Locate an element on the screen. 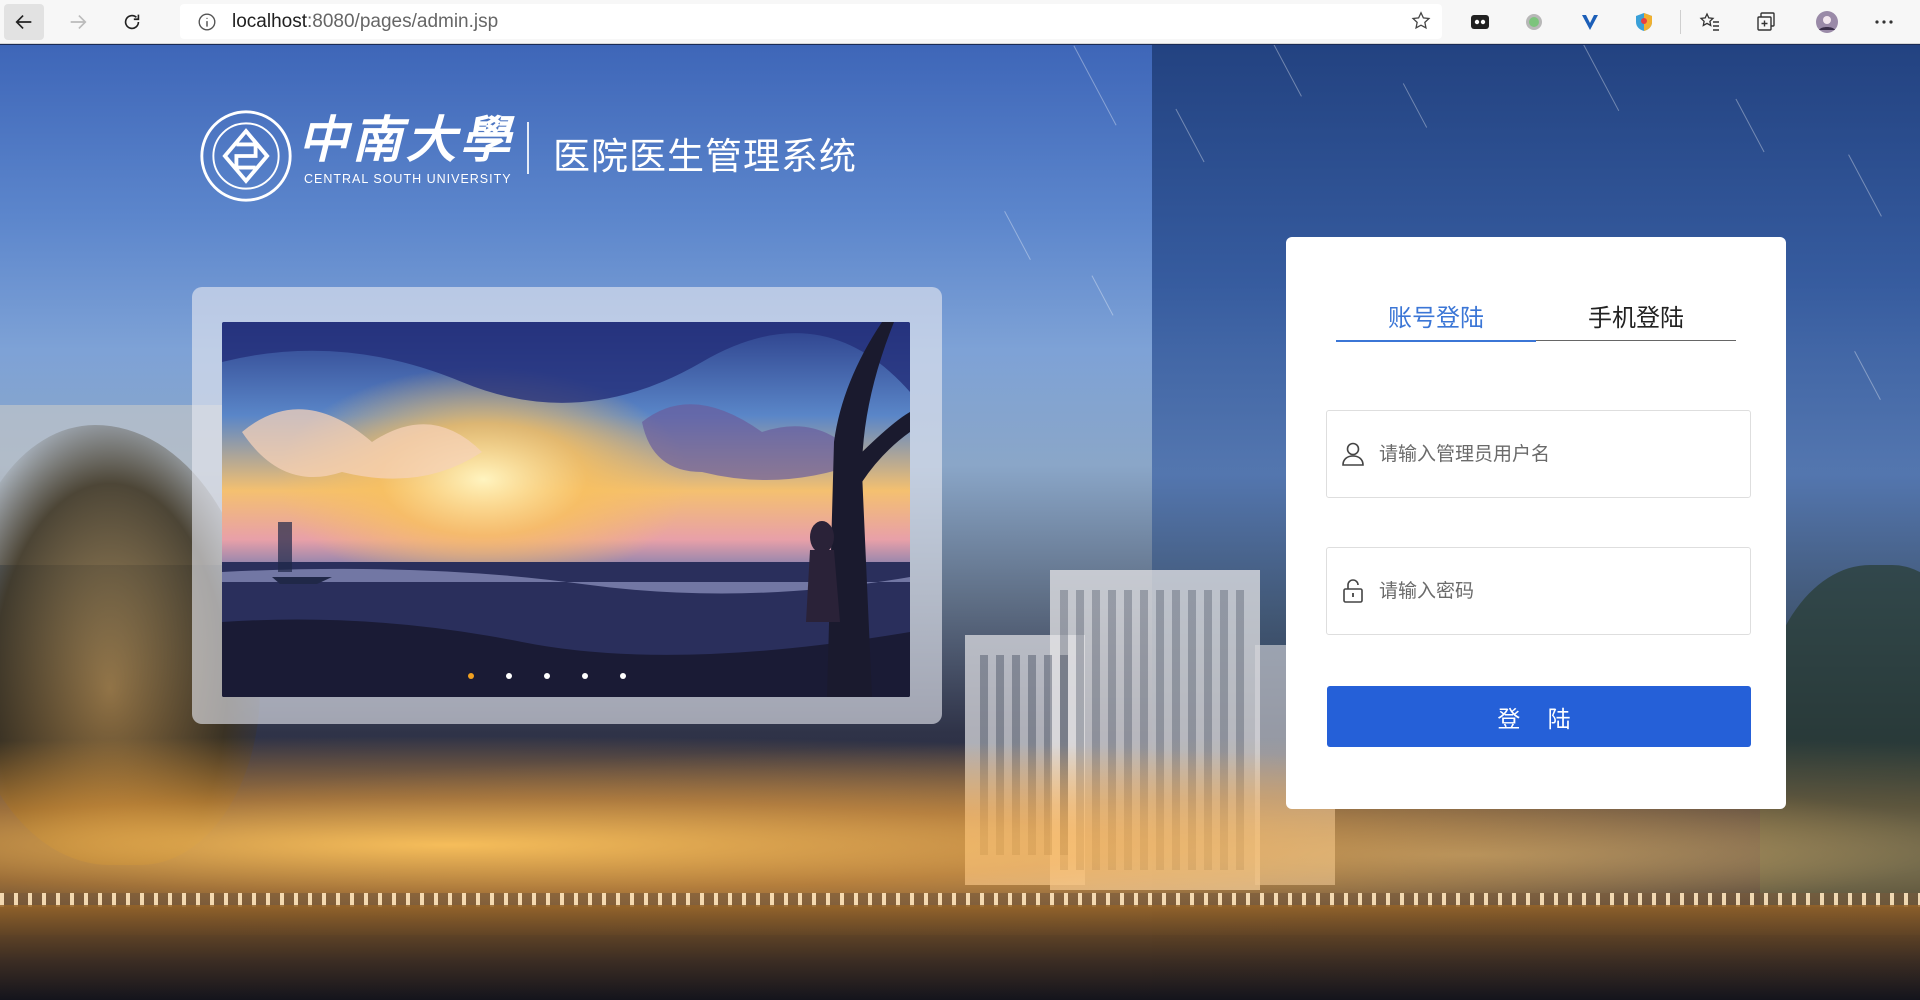  university-name-cn: 中南大學 is located at coordinates (406, 139).